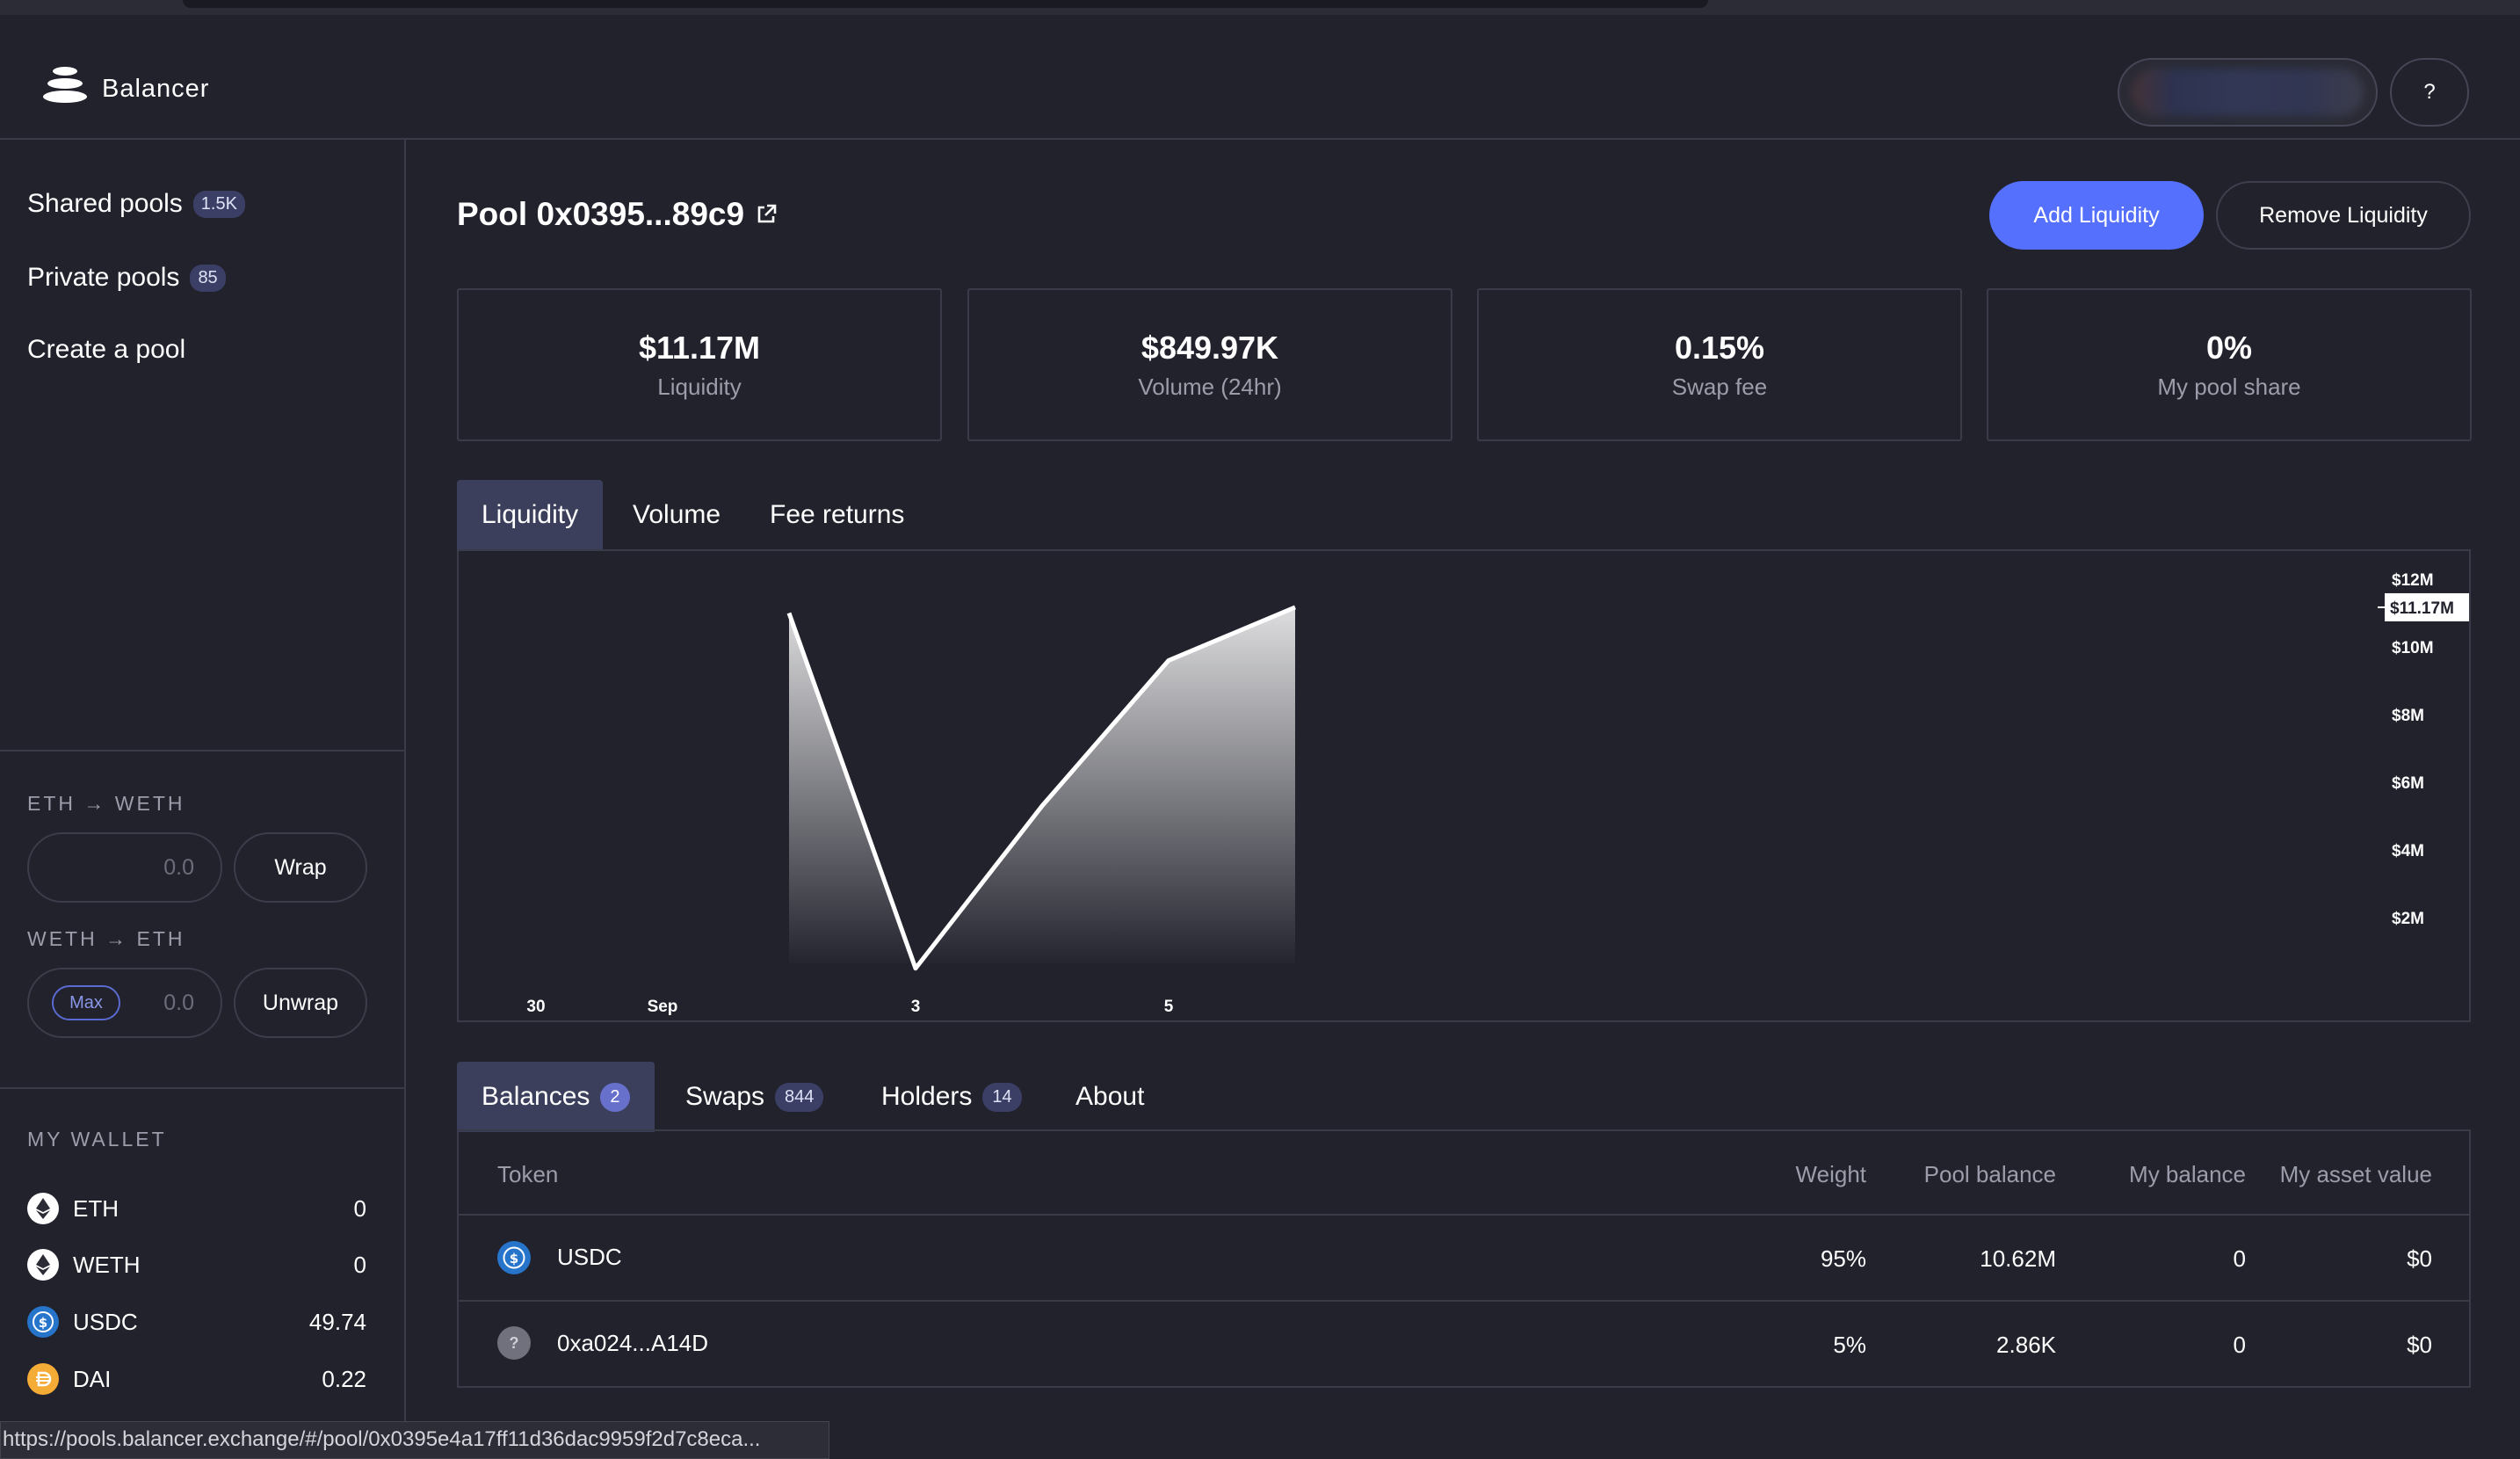 The width and height of the screenshot is (2520, 1459). What do you see at coordinates (2355, 1174) in the screenshot?
I see `column-header-my-asset-value: My asset value` at bounding box center [2355, 1174].